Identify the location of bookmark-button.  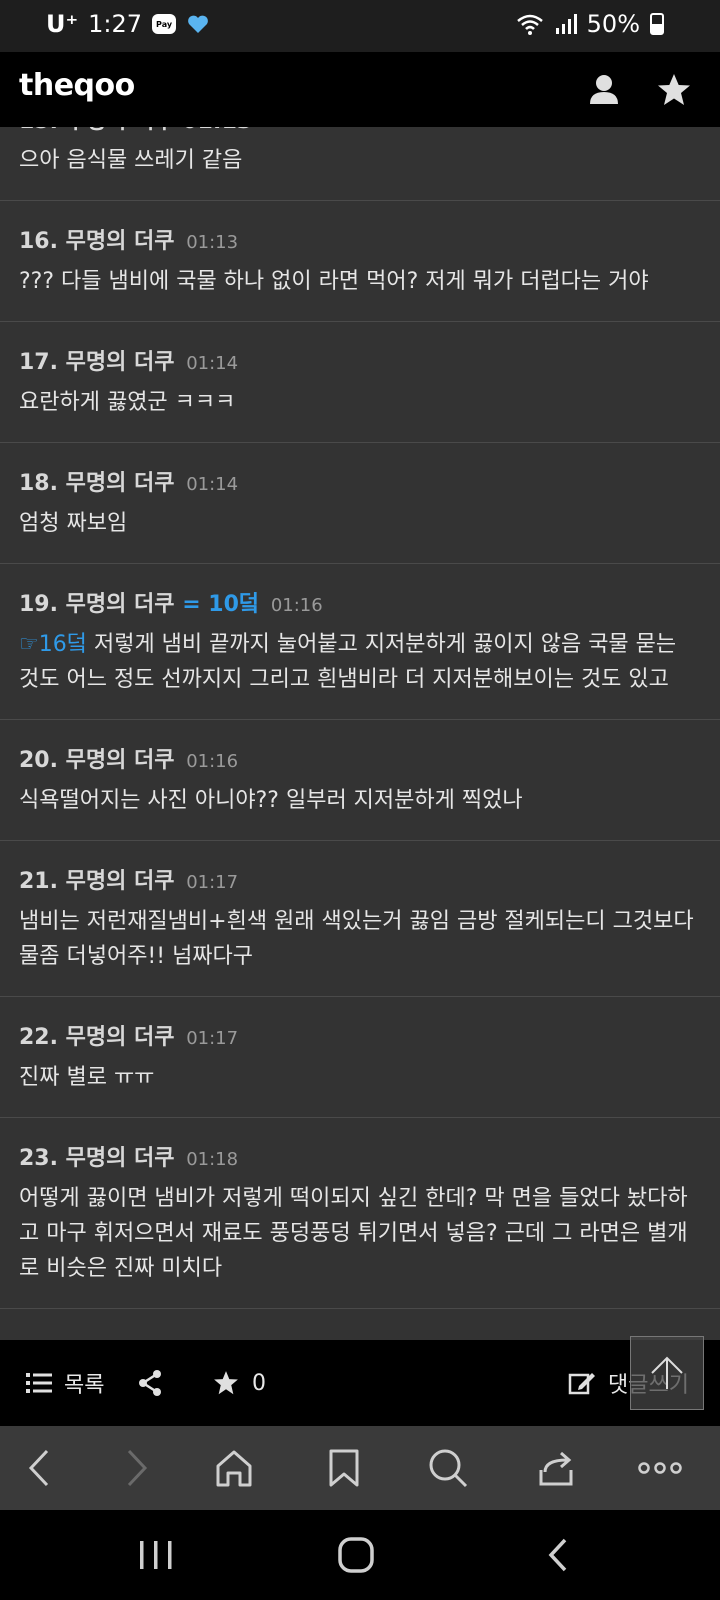
(344, 1468).